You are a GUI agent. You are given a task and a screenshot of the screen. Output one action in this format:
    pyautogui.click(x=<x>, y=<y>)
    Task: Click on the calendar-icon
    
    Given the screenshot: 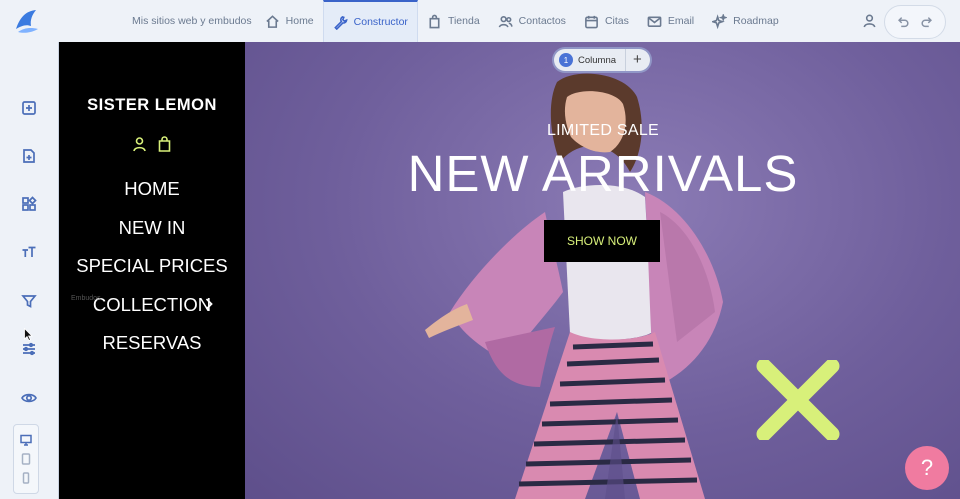 What is the action you would take?
    pyautogui.click(x=591, y=21)
    